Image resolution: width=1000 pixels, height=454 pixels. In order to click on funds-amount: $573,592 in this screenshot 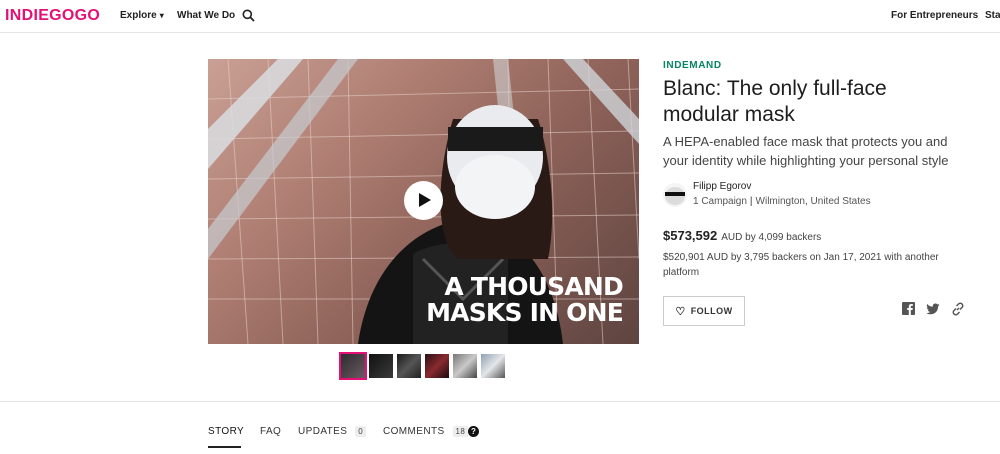, I will do `click(690, 235)`.